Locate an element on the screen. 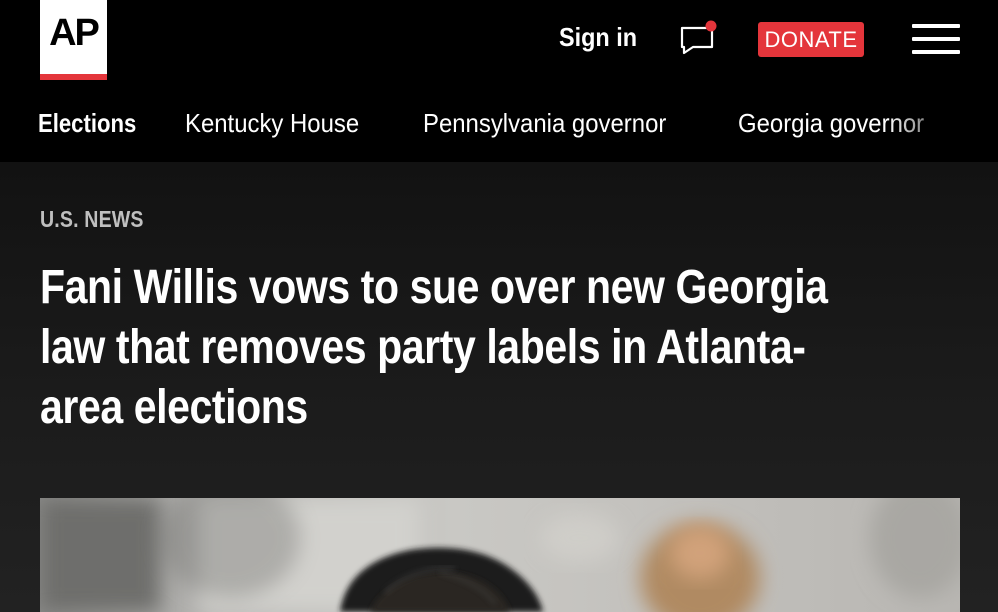  section-label: U.S. NEWS is located at coordinates (92, 219).